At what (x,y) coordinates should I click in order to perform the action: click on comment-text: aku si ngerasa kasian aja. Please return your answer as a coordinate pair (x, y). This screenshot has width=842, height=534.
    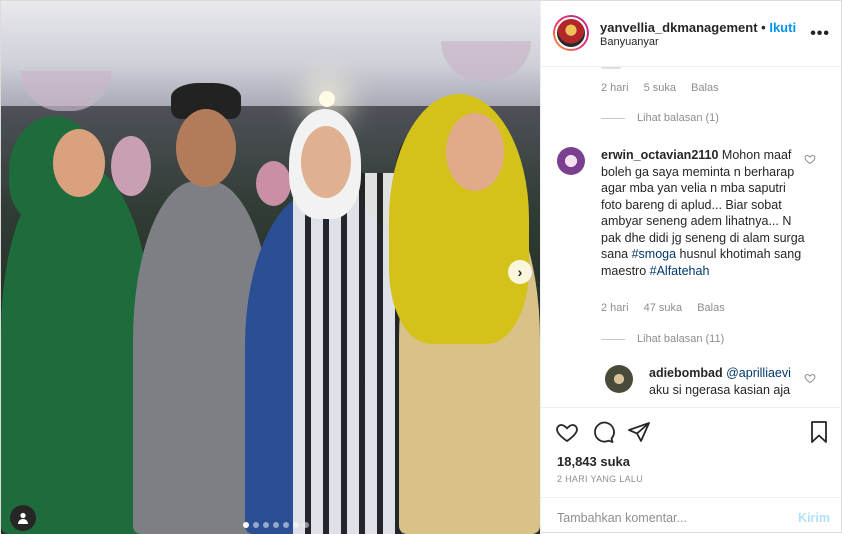
    Looking at the image, I should click on (720, 389).